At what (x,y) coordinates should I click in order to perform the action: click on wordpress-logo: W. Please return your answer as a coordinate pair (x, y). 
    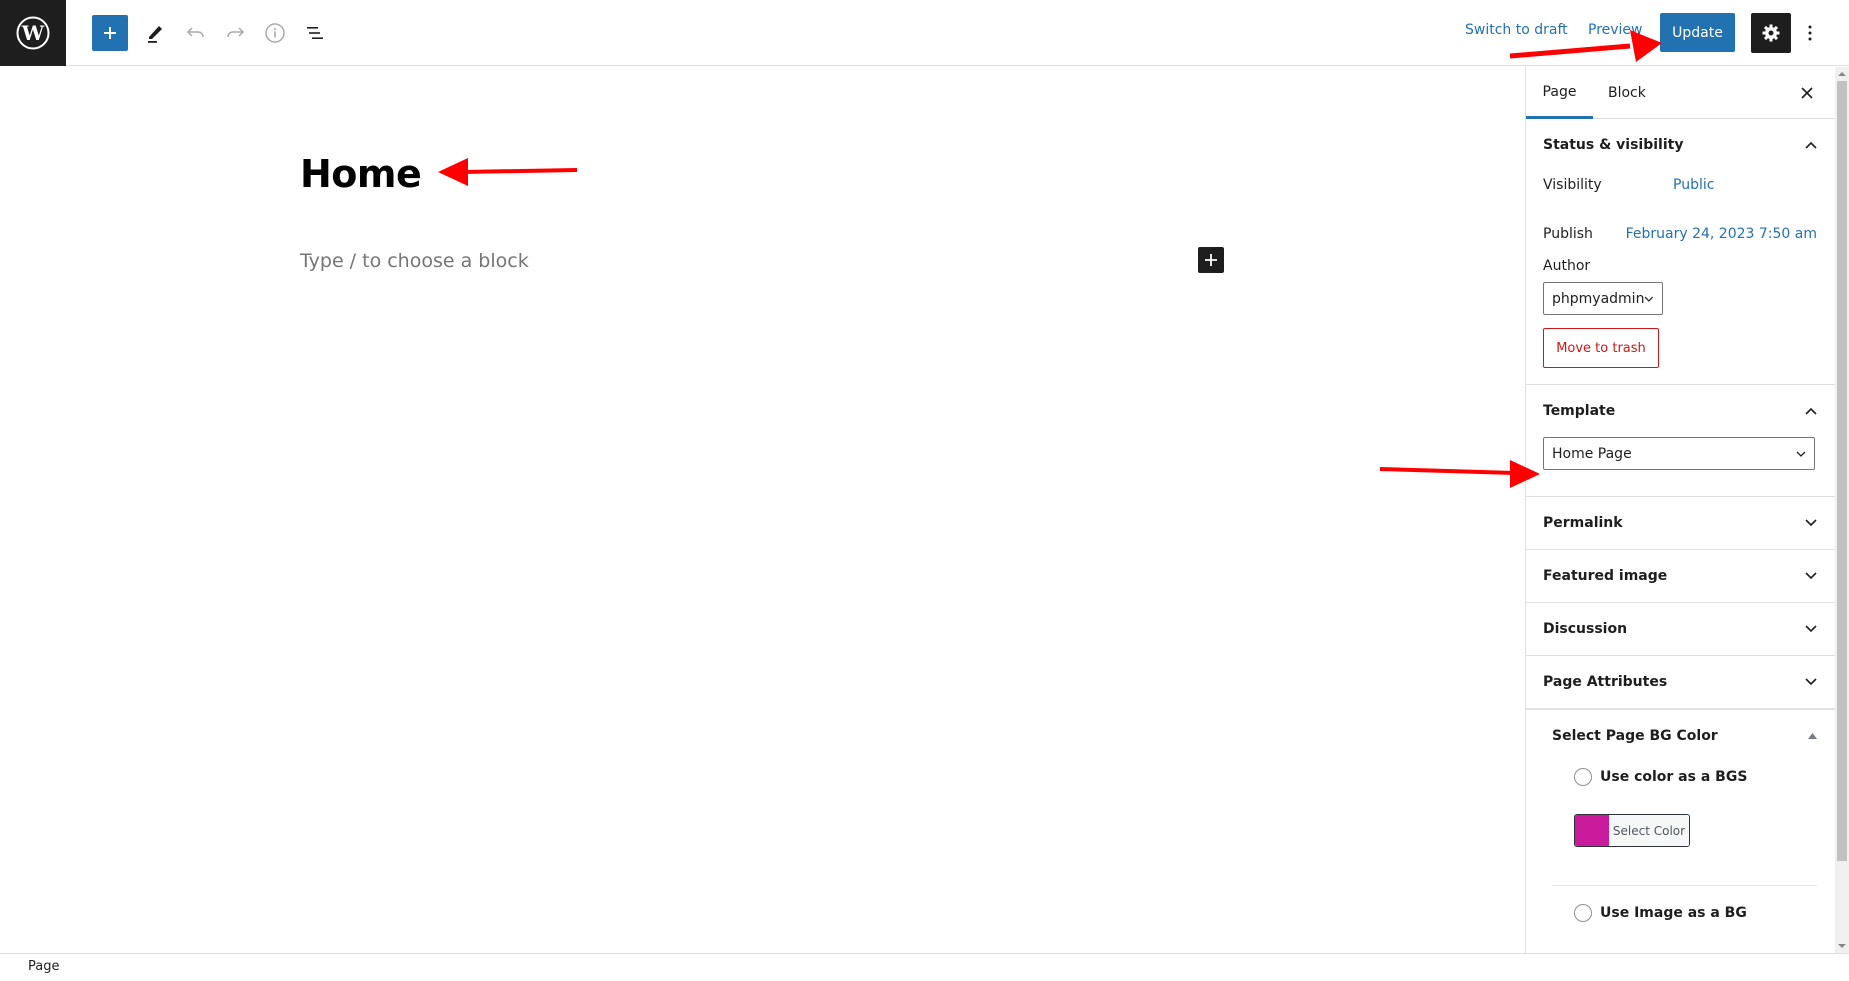
    Looking at the image, I should click on (33, 33).